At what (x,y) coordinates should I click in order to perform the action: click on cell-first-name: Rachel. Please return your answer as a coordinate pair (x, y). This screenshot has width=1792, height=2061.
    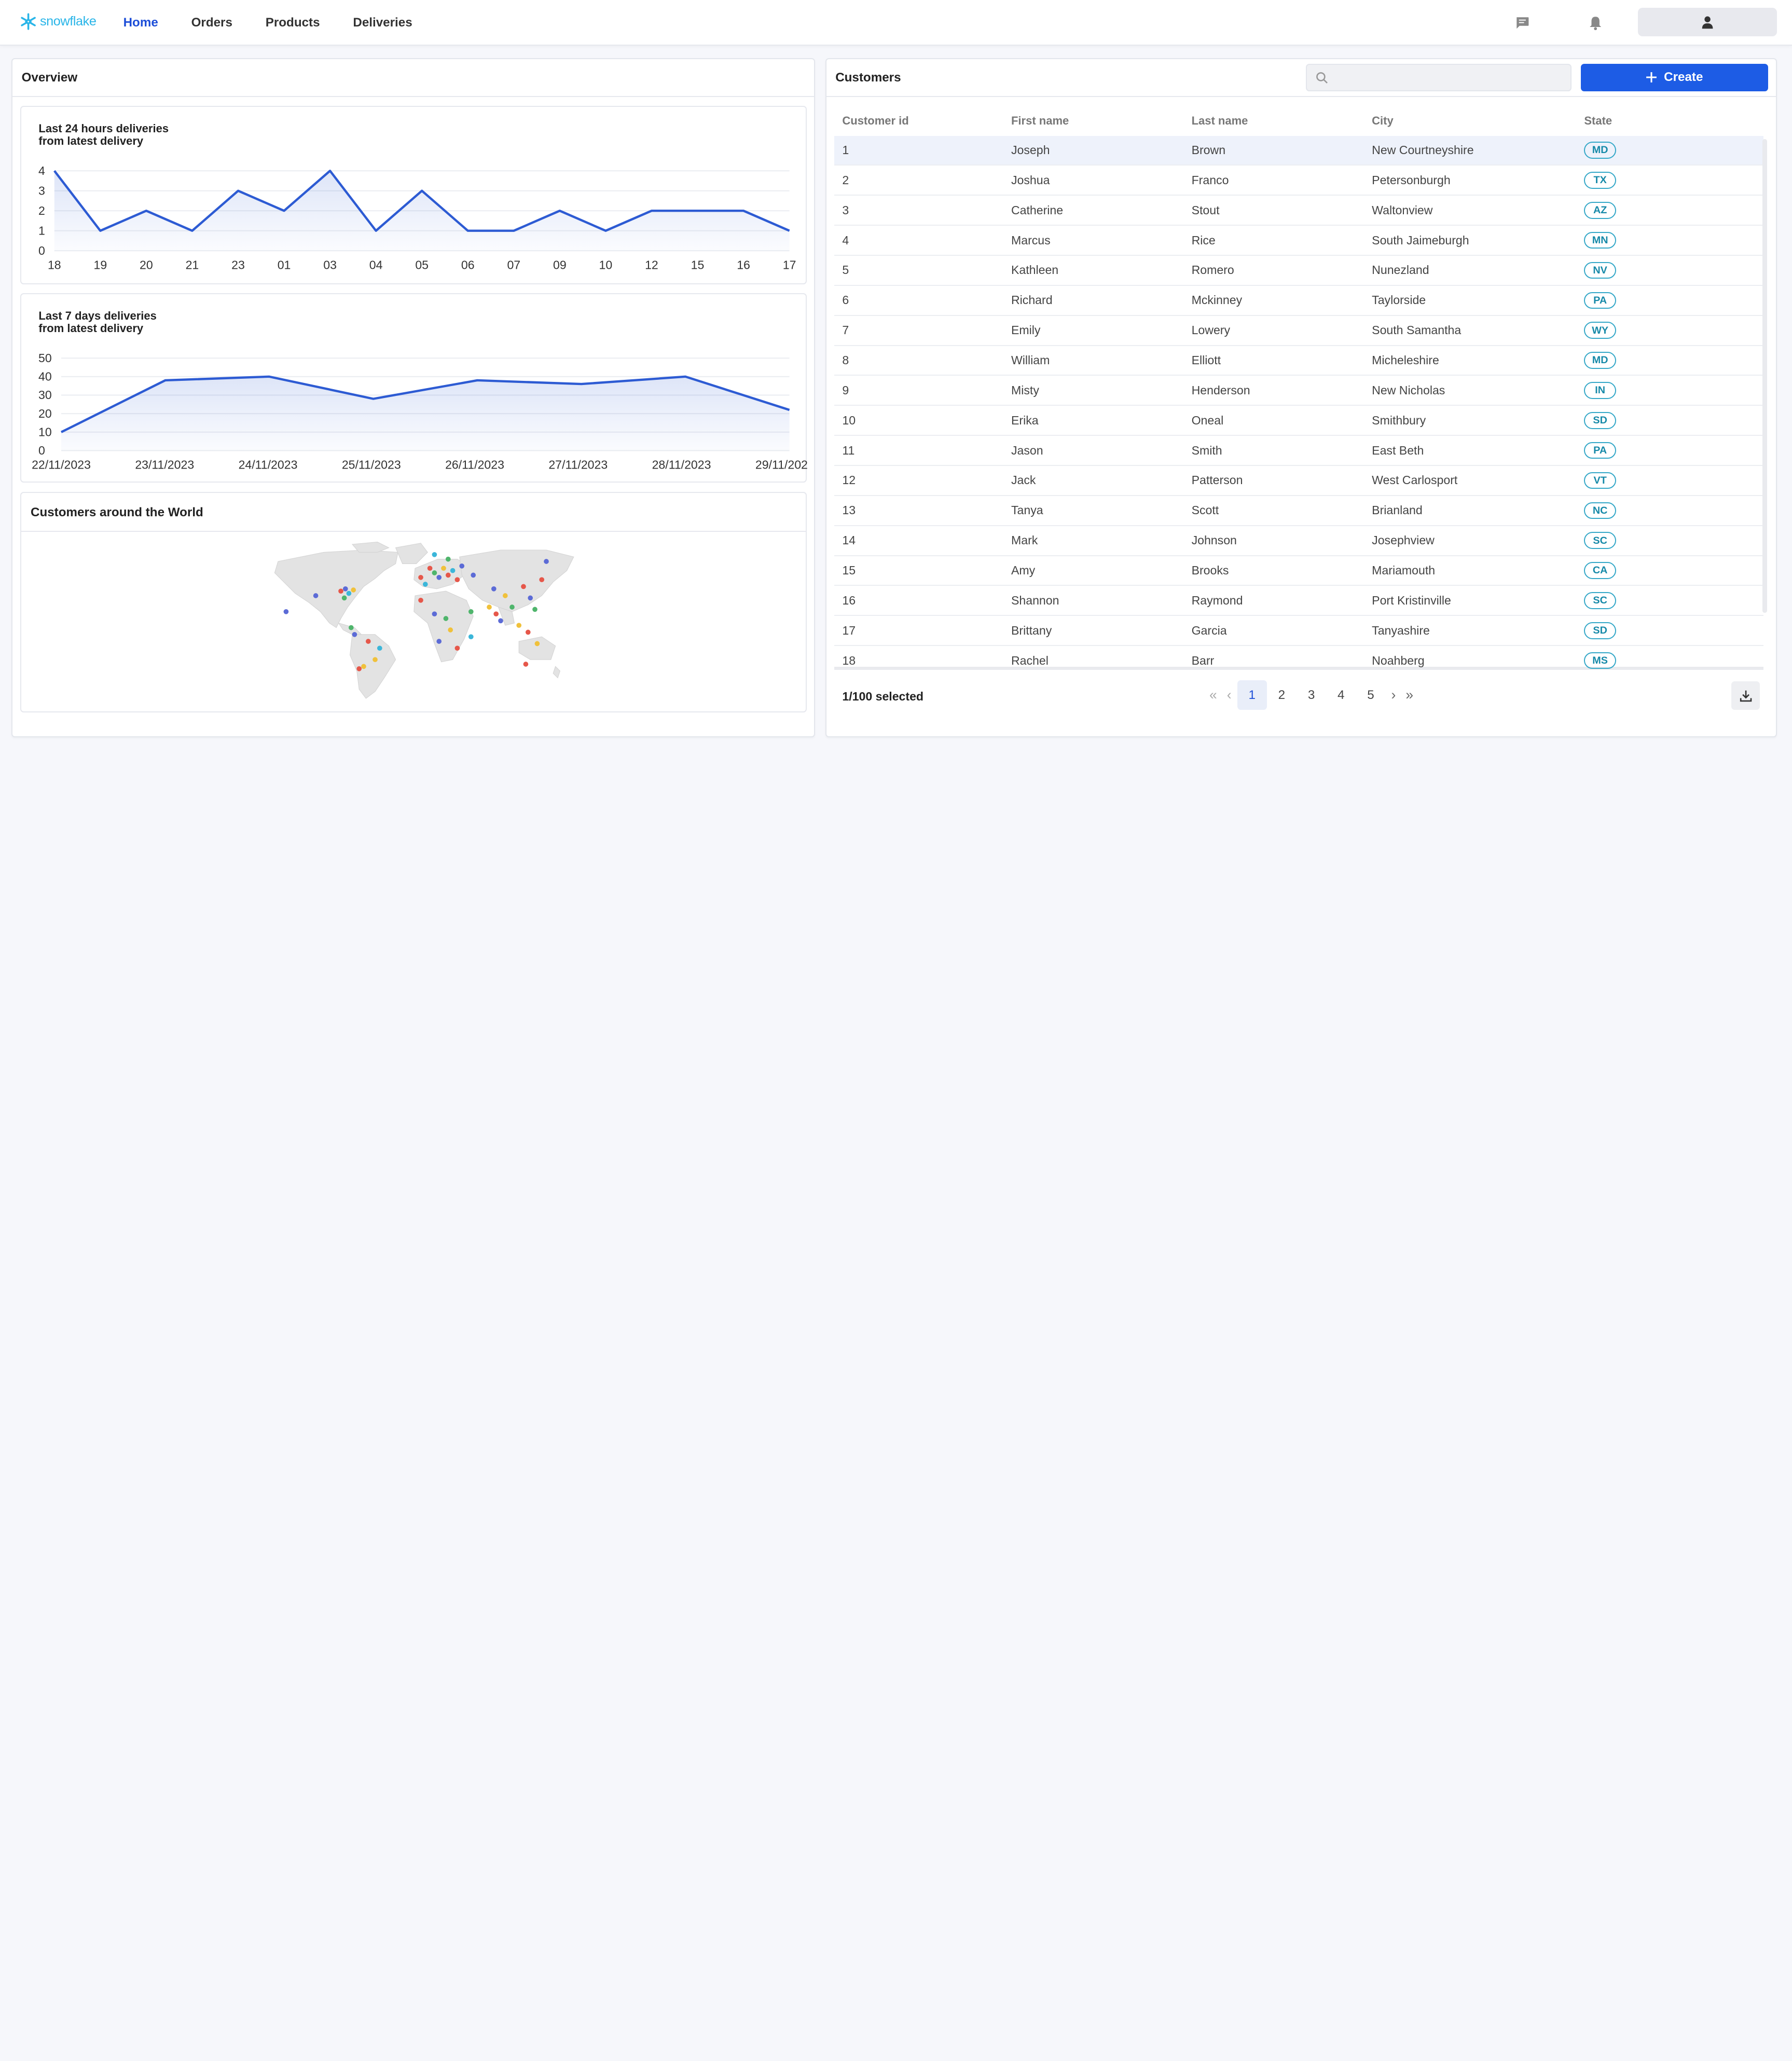
    Looking at the image, I should click on (1030, 660).